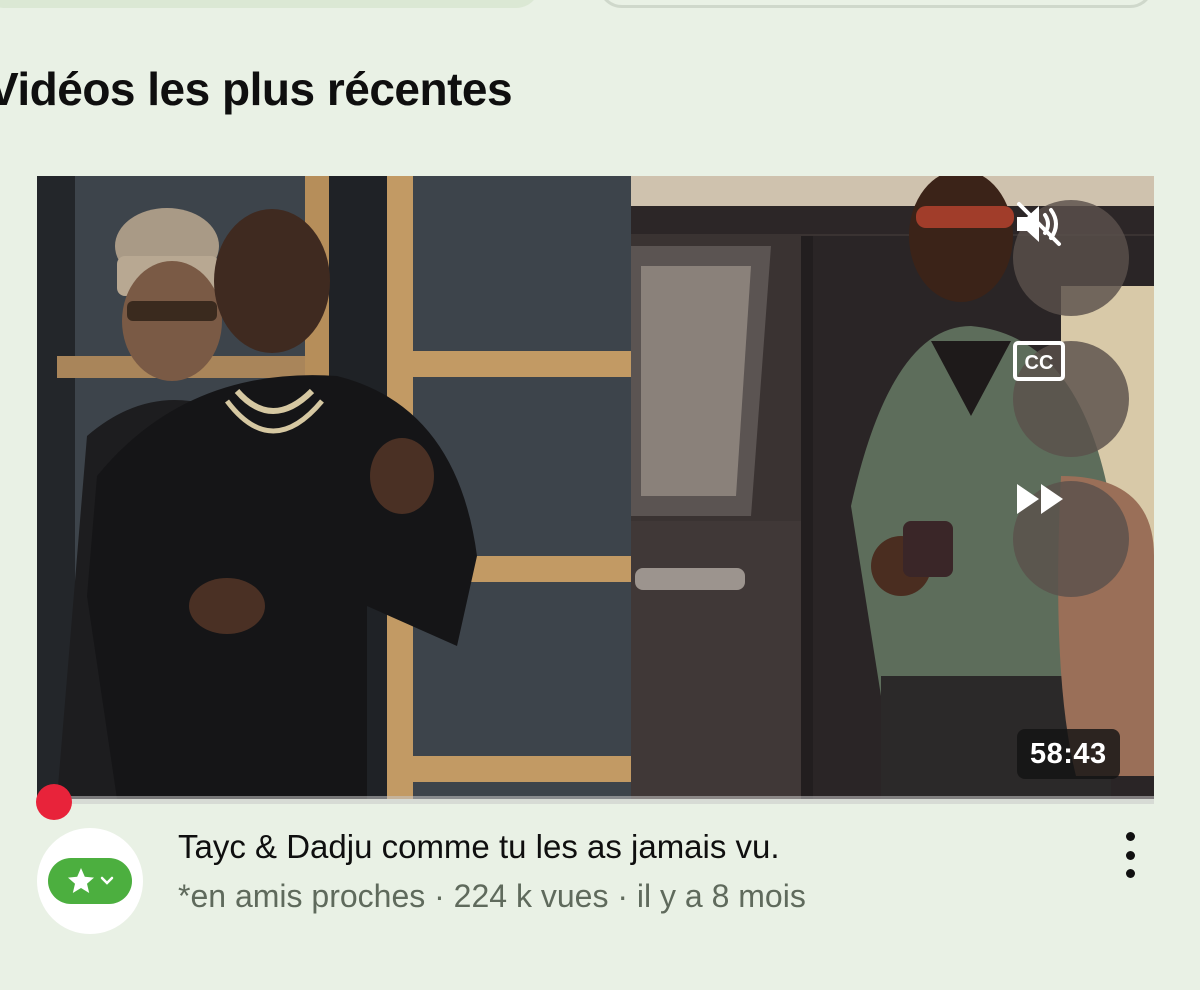  What do you see at coordinates (1071, 258) in the screenshot?
I see `mute-button` at bounding box center [1071, 258].